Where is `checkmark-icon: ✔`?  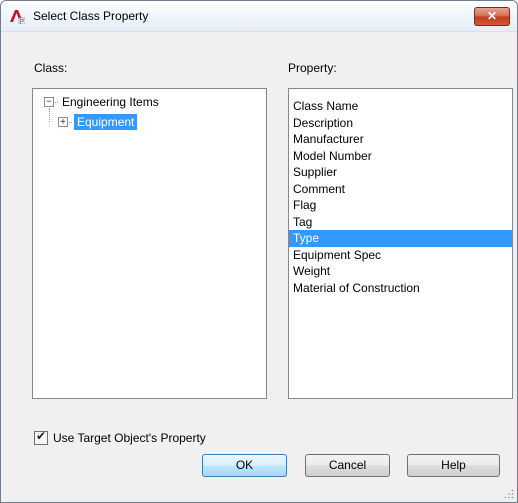
checkmark-icon: ✔ is located at coordinates (41, 436).